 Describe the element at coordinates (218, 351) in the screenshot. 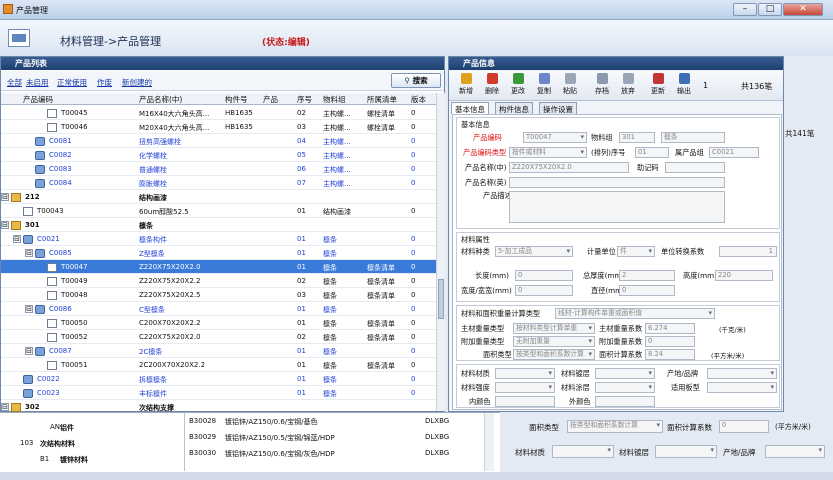

I see `table-row: ⊟ C0087 2C檩条 01 檩条 0` at that location.